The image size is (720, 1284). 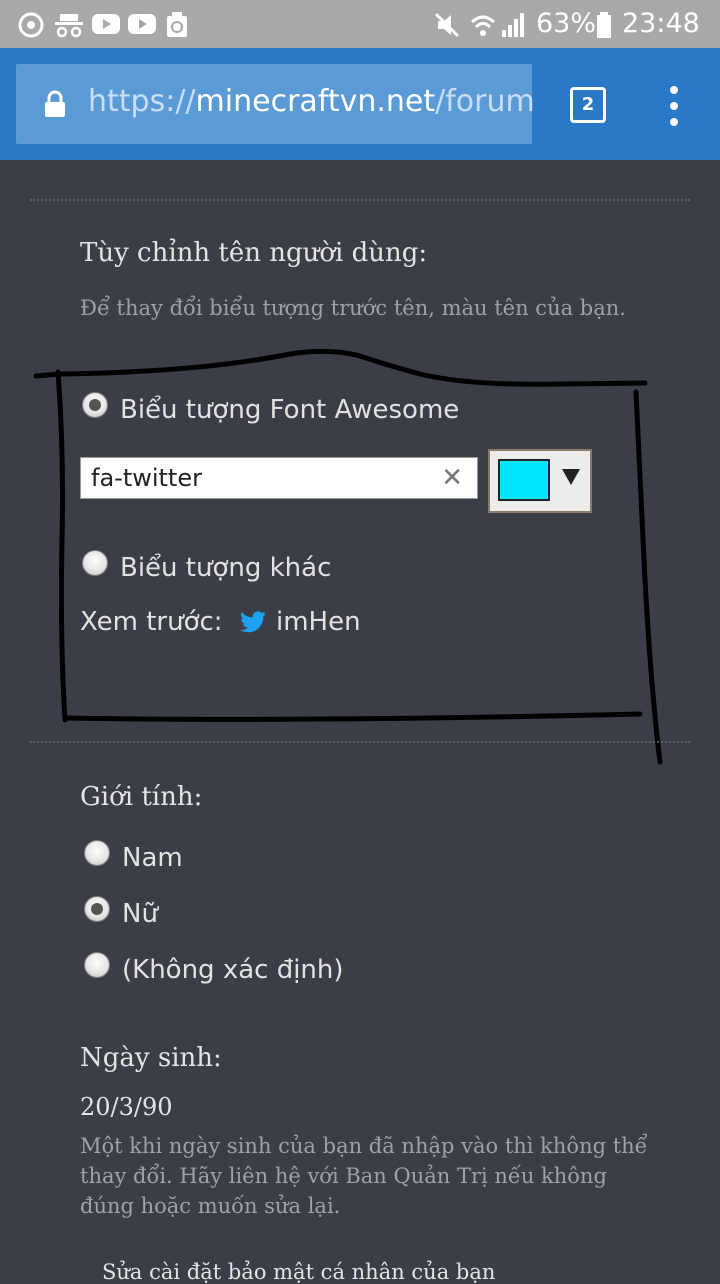 I want to click on radio-gender-male, so click(x=97, y=853).